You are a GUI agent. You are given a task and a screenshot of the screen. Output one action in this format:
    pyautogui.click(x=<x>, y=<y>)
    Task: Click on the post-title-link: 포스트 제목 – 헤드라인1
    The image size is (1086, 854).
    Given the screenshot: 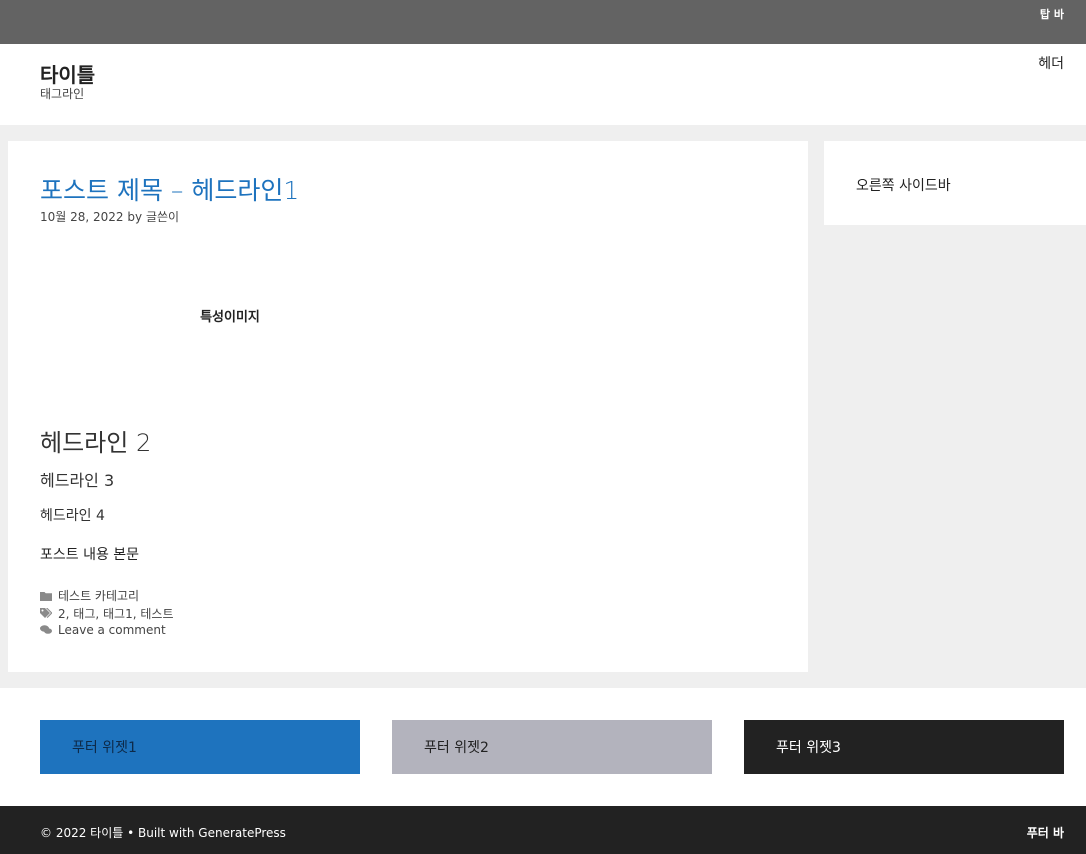 What is the action you would take?
    pyautogui.click(x=169, y=189)
    